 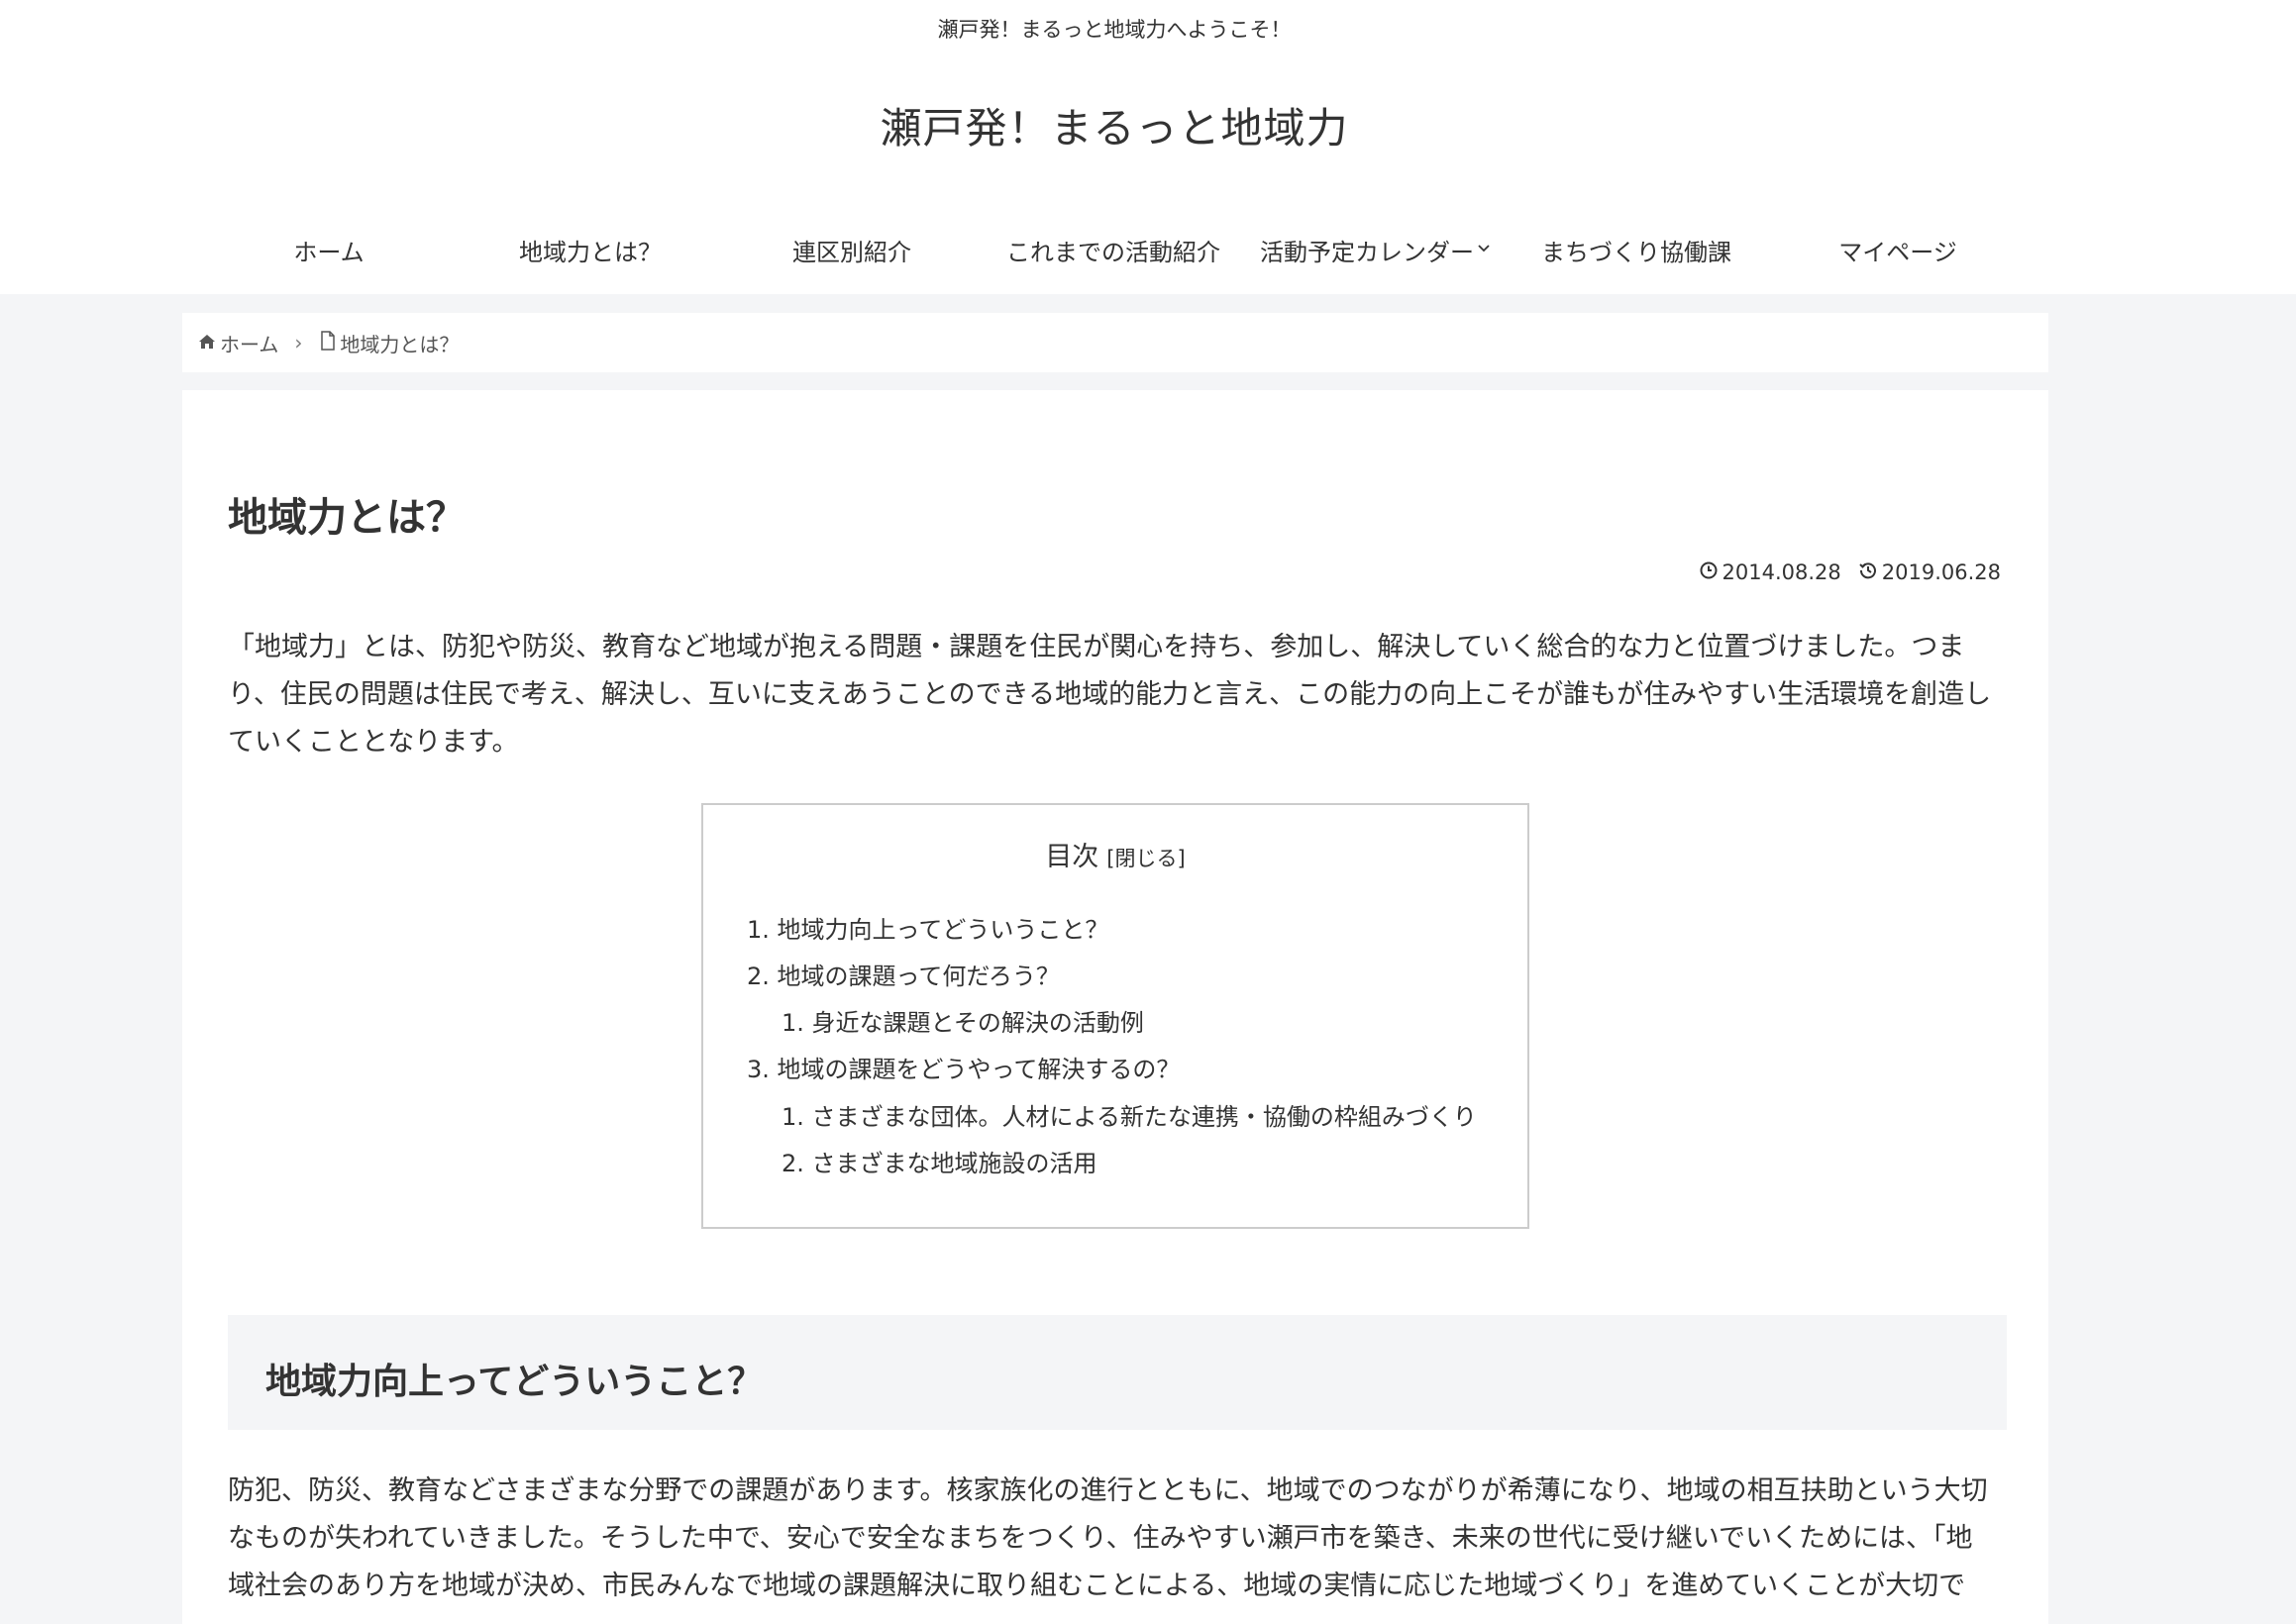 I want to click on nav-item-label: ホーム, so click(x=329, y=252).